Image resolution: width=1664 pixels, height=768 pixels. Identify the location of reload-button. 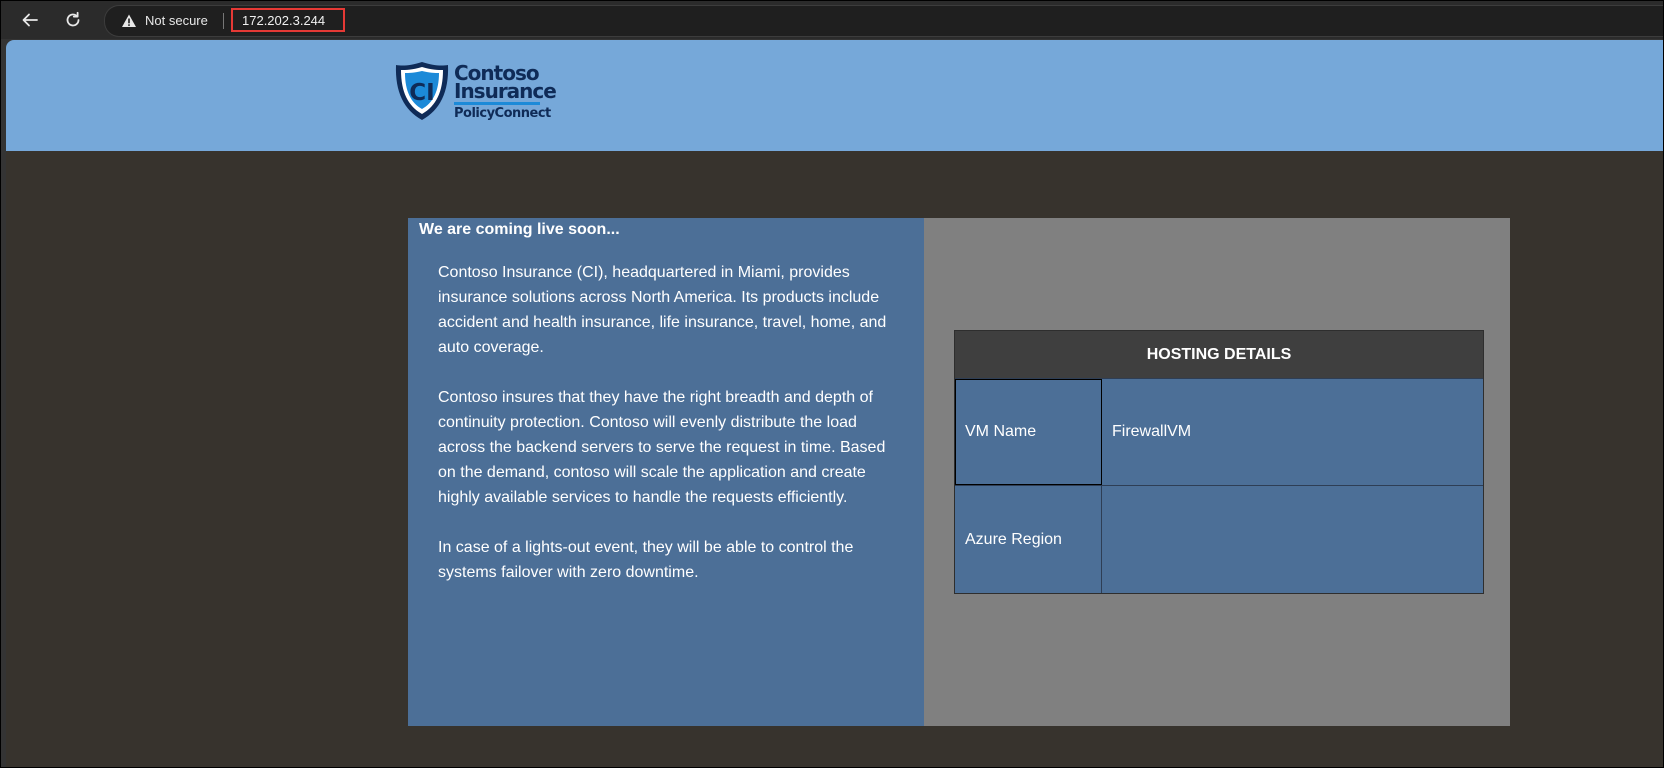
(73, 20).